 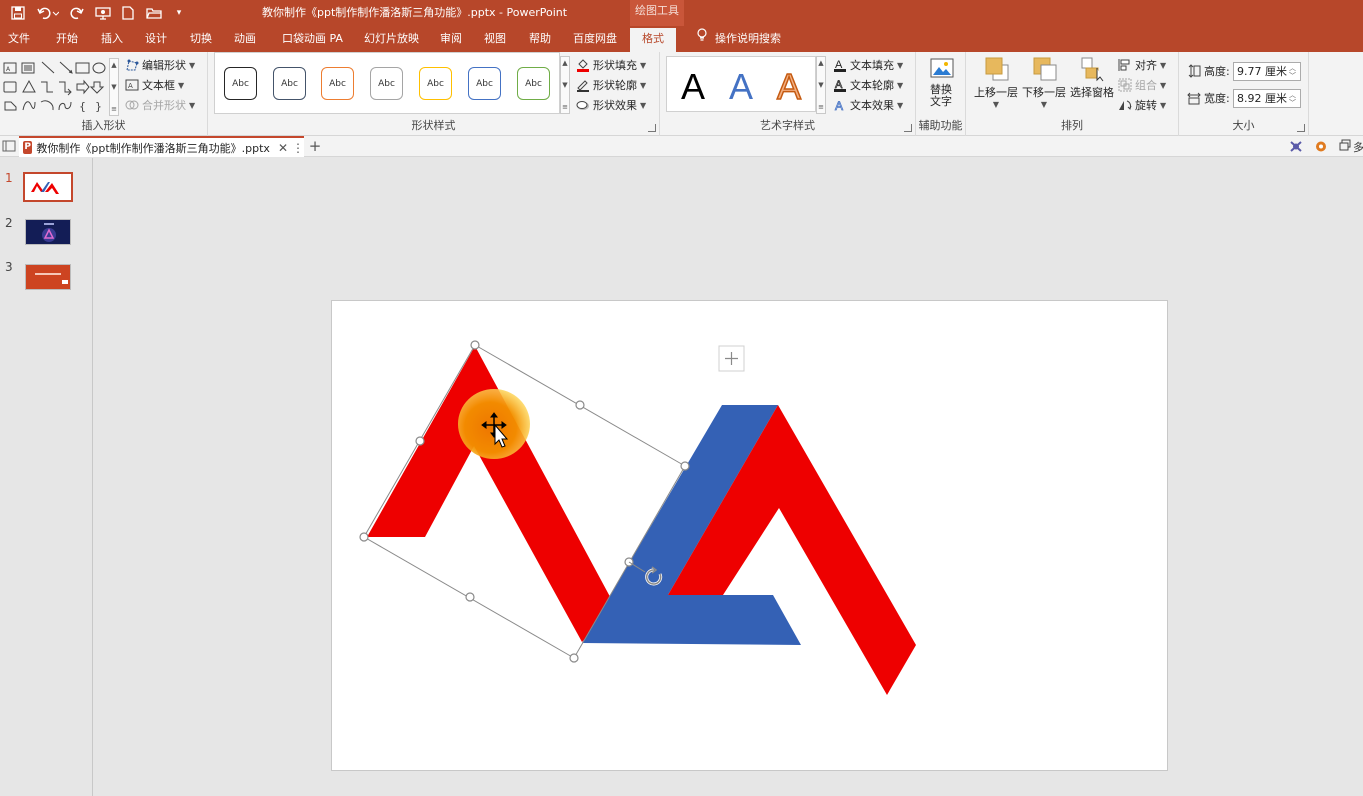 I want to click on merge-shapes-button: 合并形状 ▼, so click(x=160, y=105).